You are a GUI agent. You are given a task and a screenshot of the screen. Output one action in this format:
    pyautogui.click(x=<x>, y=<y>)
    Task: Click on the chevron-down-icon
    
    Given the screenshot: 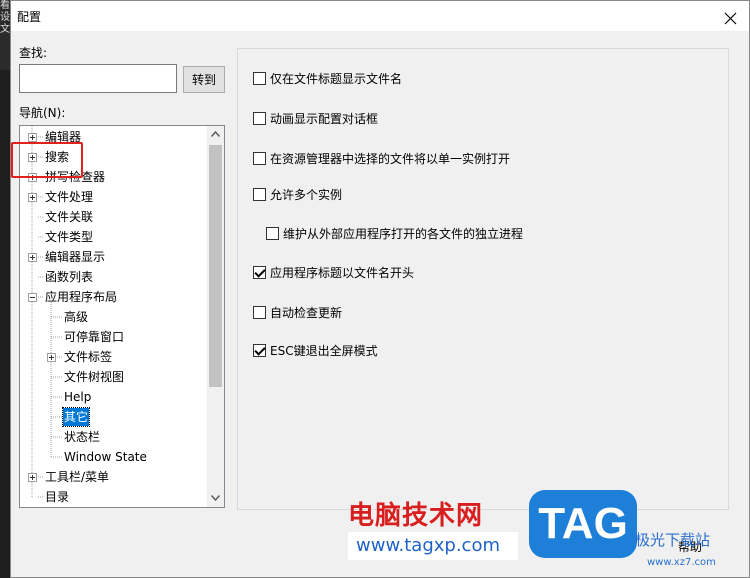 What is the action you would take?
    pyautogui.click(x=215, y=498)
    